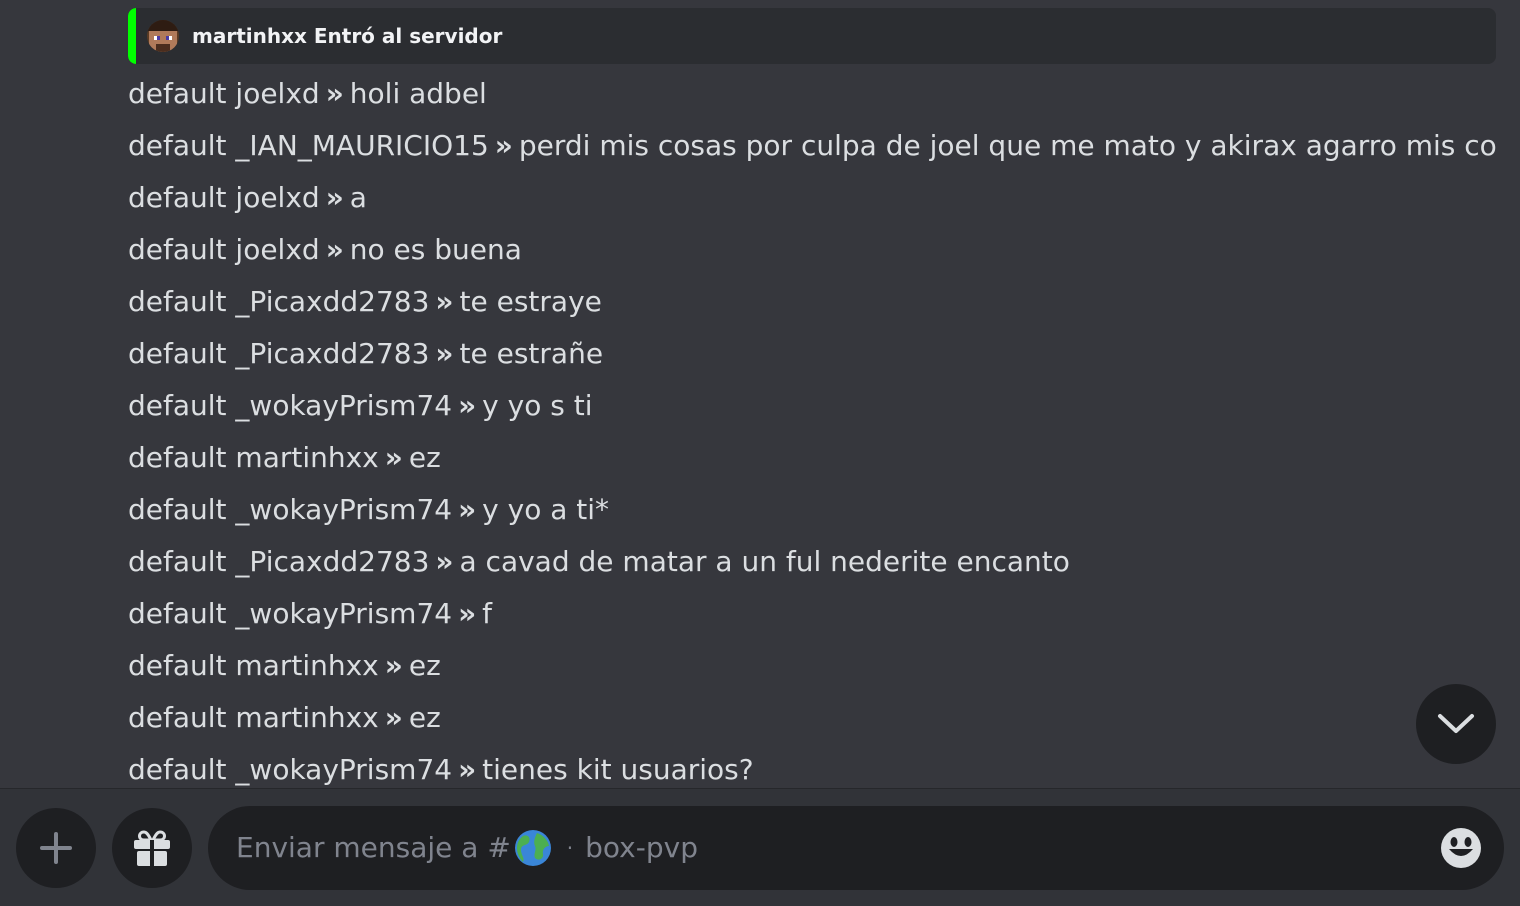  I want to click on add-attachment-button, so click(56, 848).